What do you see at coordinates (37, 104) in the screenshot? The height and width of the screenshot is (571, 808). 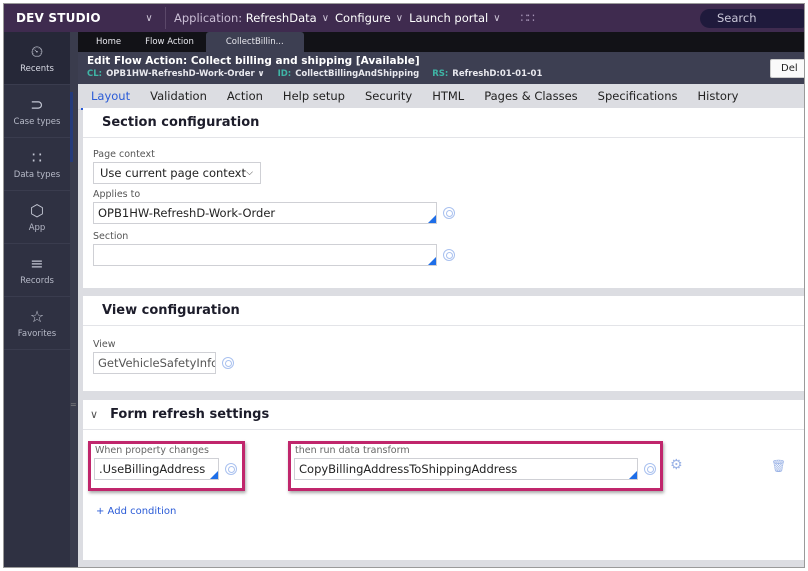 I see `case-type-icon: ⊃` at bounding box center [37, 104].